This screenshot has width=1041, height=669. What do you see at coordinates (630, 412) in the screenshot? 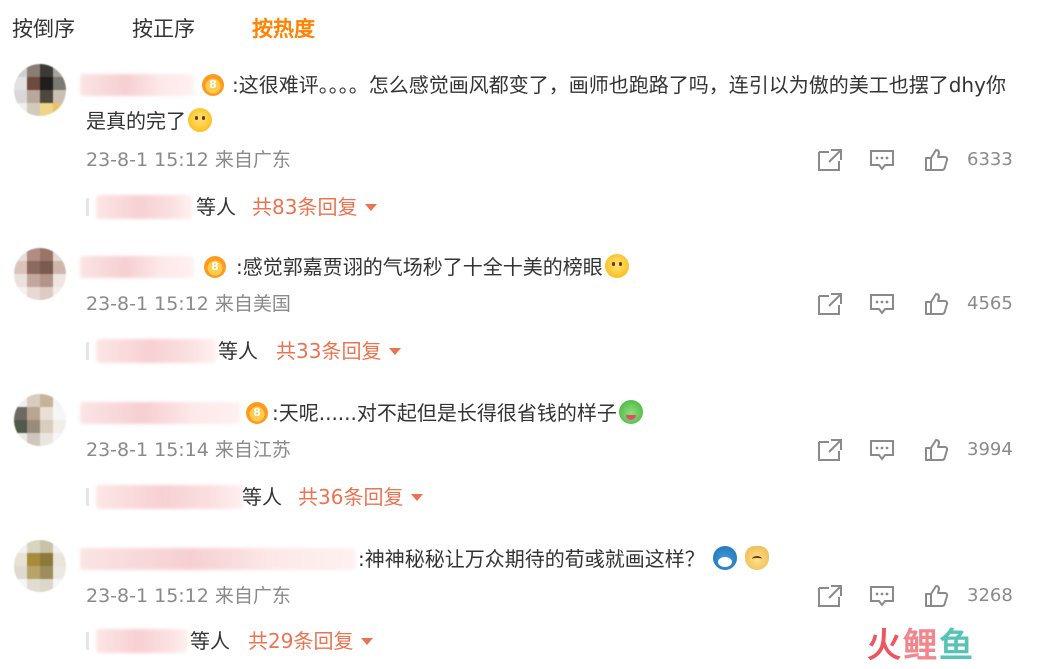
I see `frog-emoji-icon` at bounding box center [630, 412].